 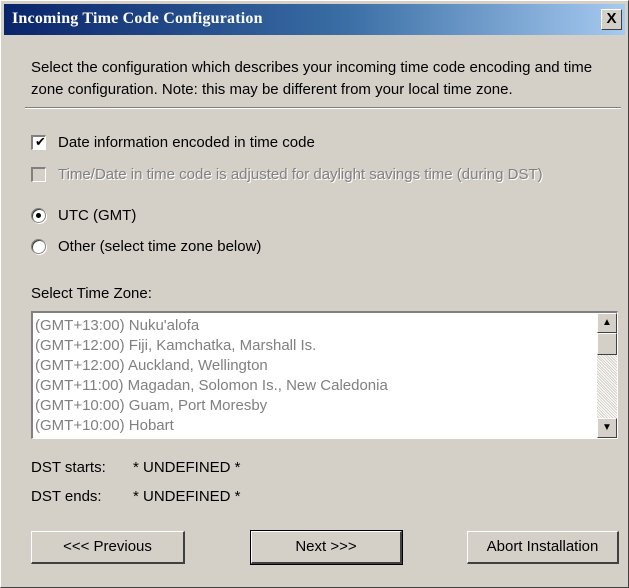 I want to click on previous-button: <<< Previous, so click(x=108, y=547).